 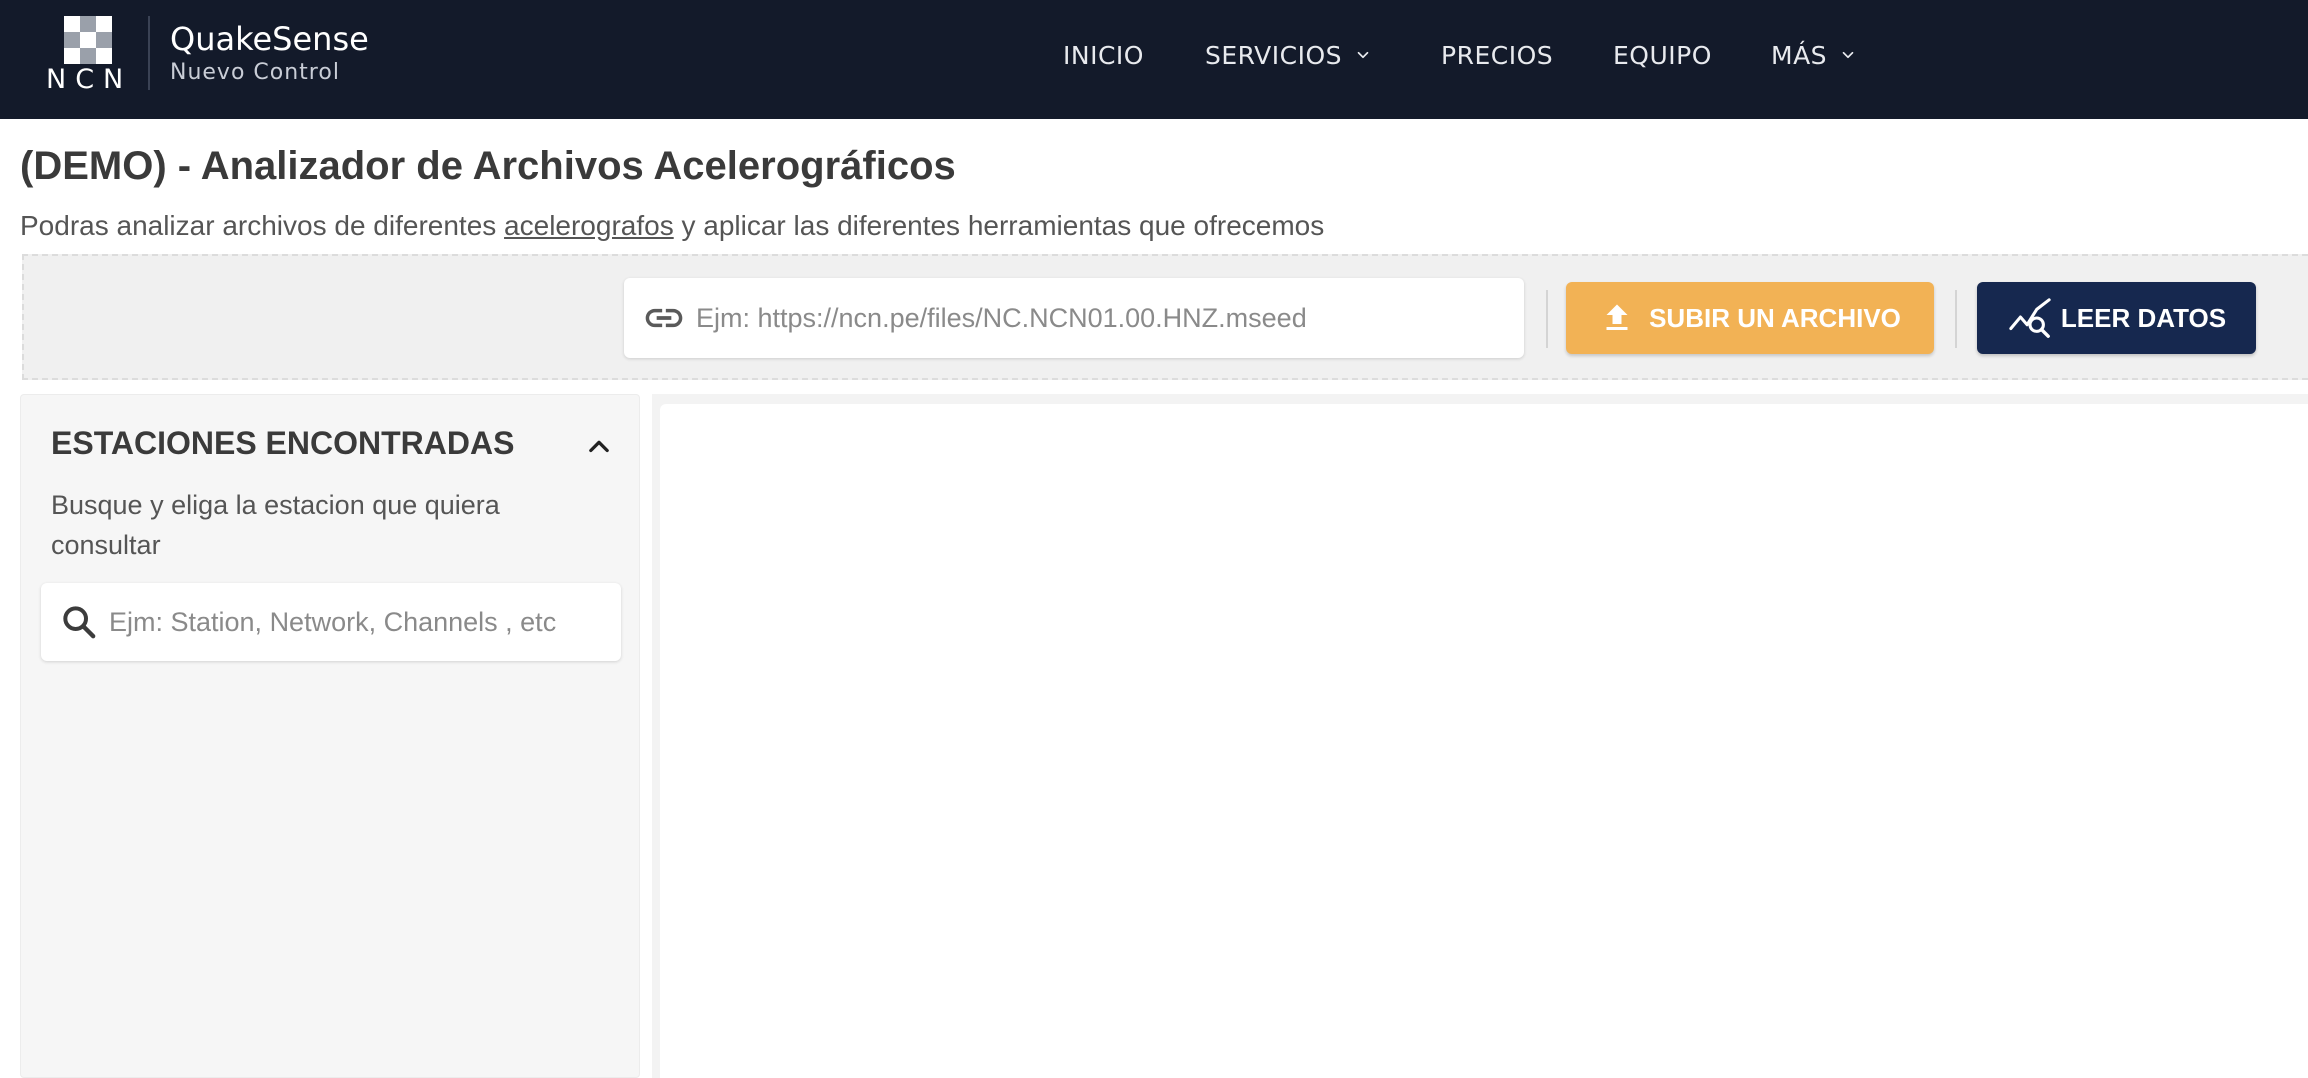 I want to click on brand-logo: NCN, so click(x=89, y=56).